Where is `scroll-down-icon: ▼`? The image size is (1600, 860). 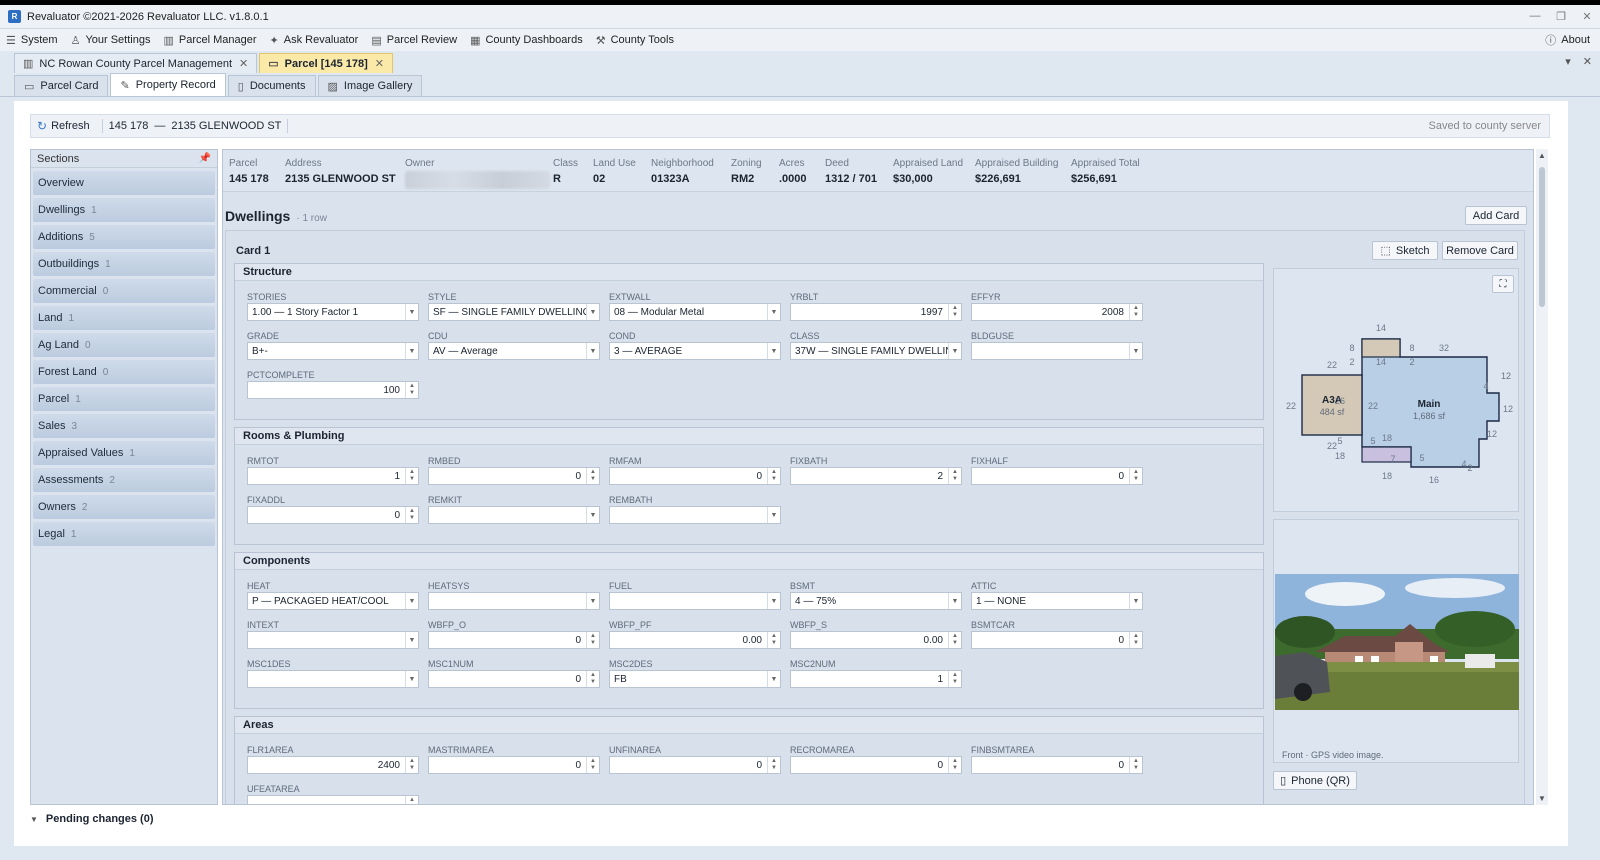
scroll-down-icon: ▼ is located at coordinates (1542, 798).